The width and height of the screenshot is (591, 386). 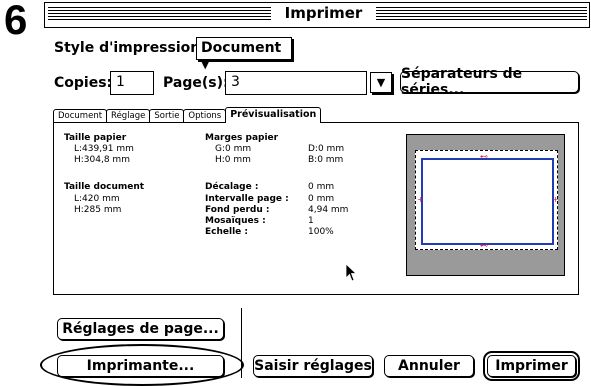 What do you see at coordinates (98, 210) in the screenshot?
I see `doc-height-value: H:285 mm` at bounding box center [98, 210].